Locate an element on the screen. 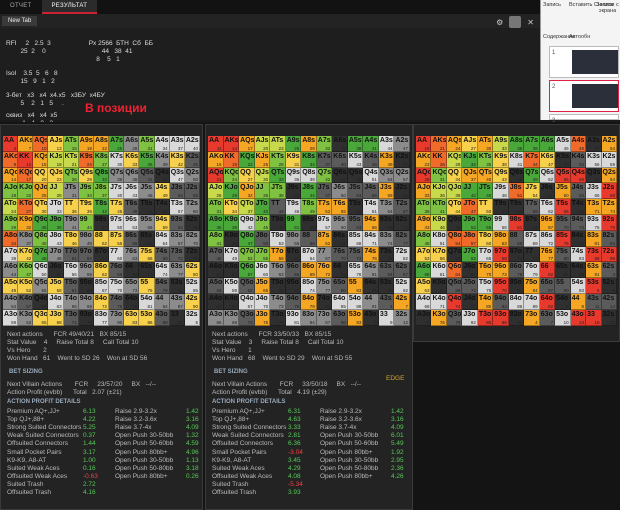  hand-cell: TT 50 is located at coordinates (485, 207).